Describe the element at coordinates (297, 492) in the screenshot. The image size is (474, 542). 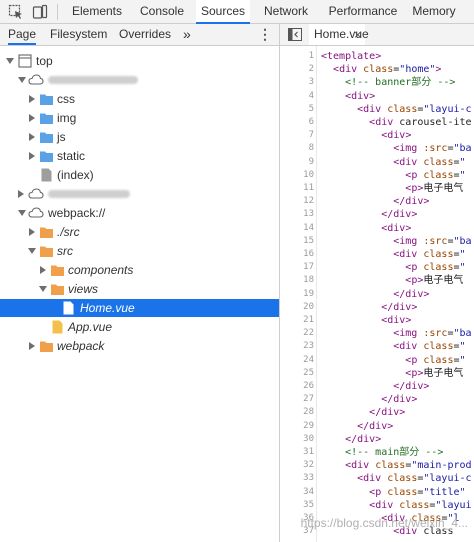
I see `line-number: 34` at that location.